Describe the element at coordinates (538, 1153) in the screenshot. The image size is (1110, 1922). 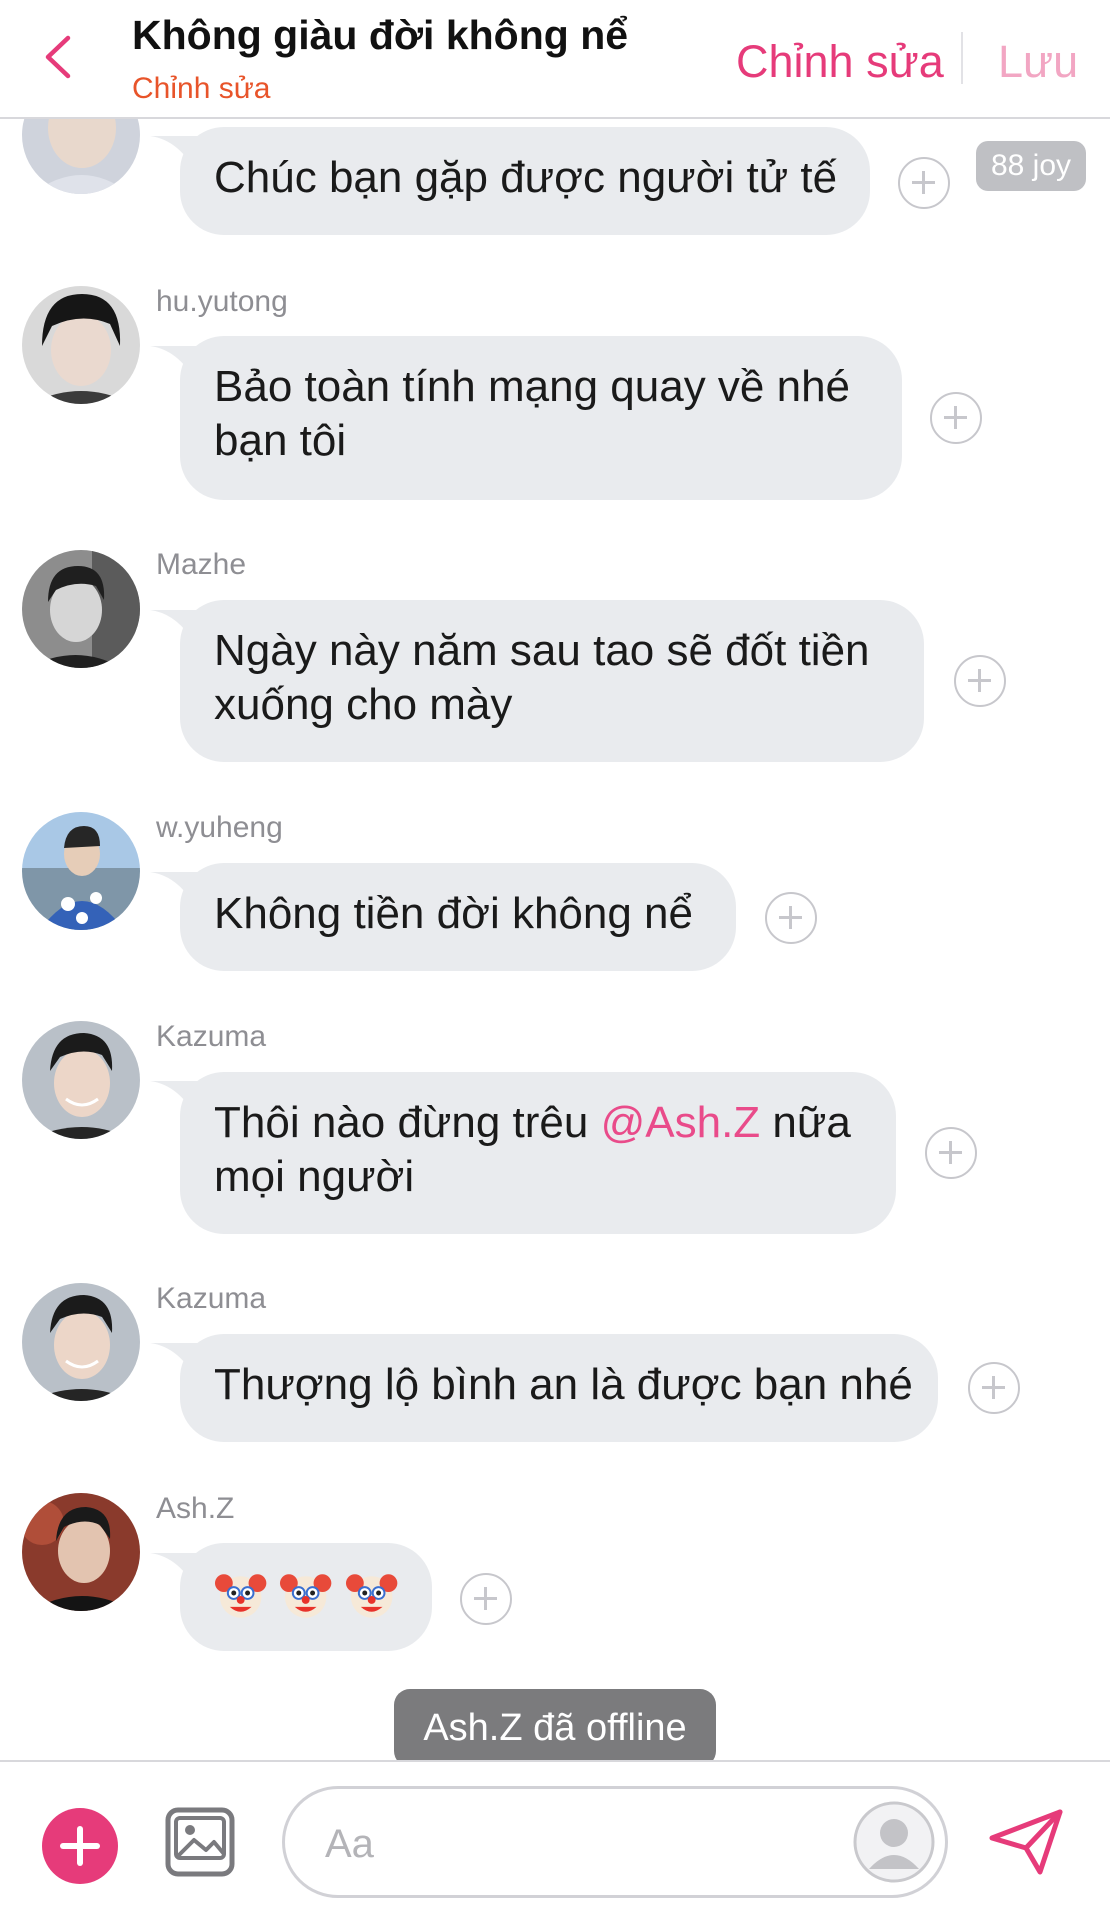
I see `message-bubble: Thôi nào đừng trêu @Ash.Z nữa mọi người` at that location.